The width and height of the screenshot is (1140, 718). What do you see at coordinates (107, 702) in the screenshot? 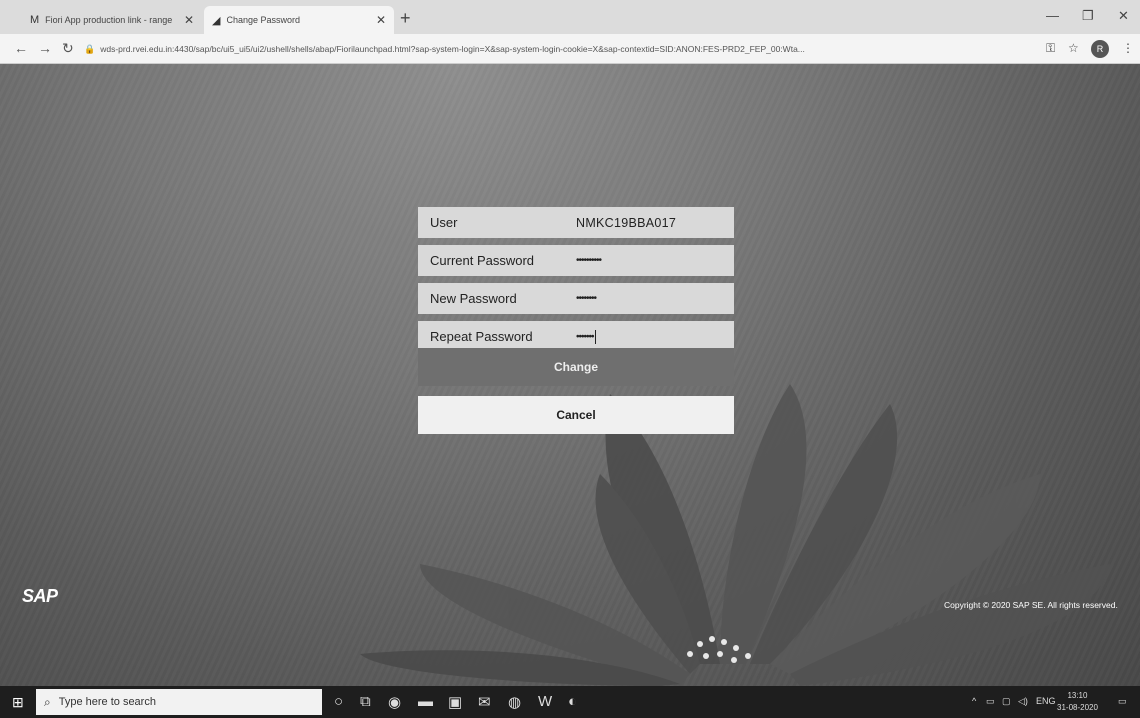
I see `search-placeholder: Type here to search` at bounding box center [107, 702].